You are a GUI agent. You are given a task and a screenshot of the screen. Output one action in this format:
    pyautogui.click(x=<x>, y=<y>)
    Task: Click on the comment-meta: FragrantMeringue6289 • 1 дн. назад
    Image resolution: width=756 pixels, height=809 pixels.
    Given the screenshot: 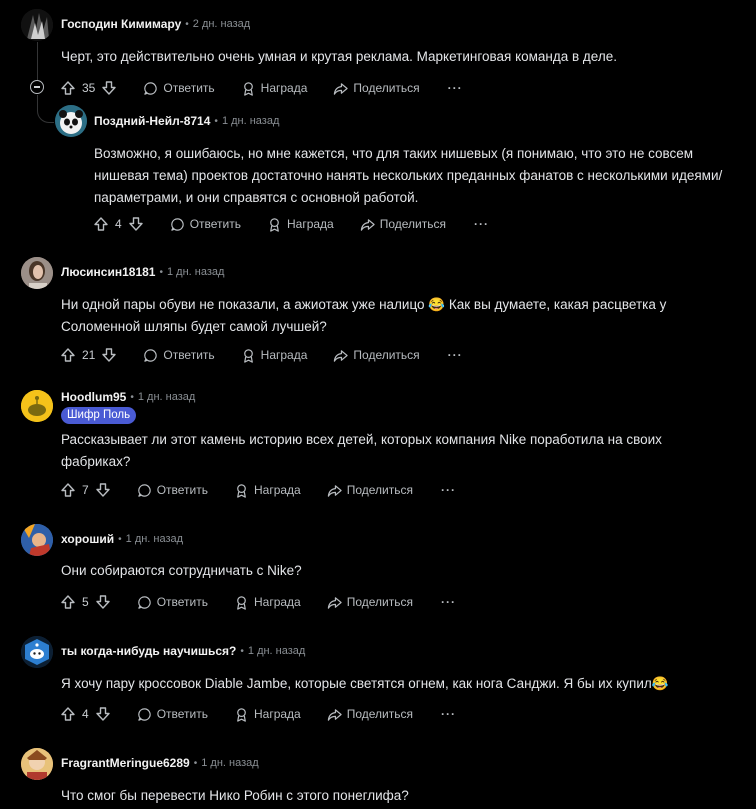 What is the action you would take?
    pyautogui.click(x=160, y=763)
    